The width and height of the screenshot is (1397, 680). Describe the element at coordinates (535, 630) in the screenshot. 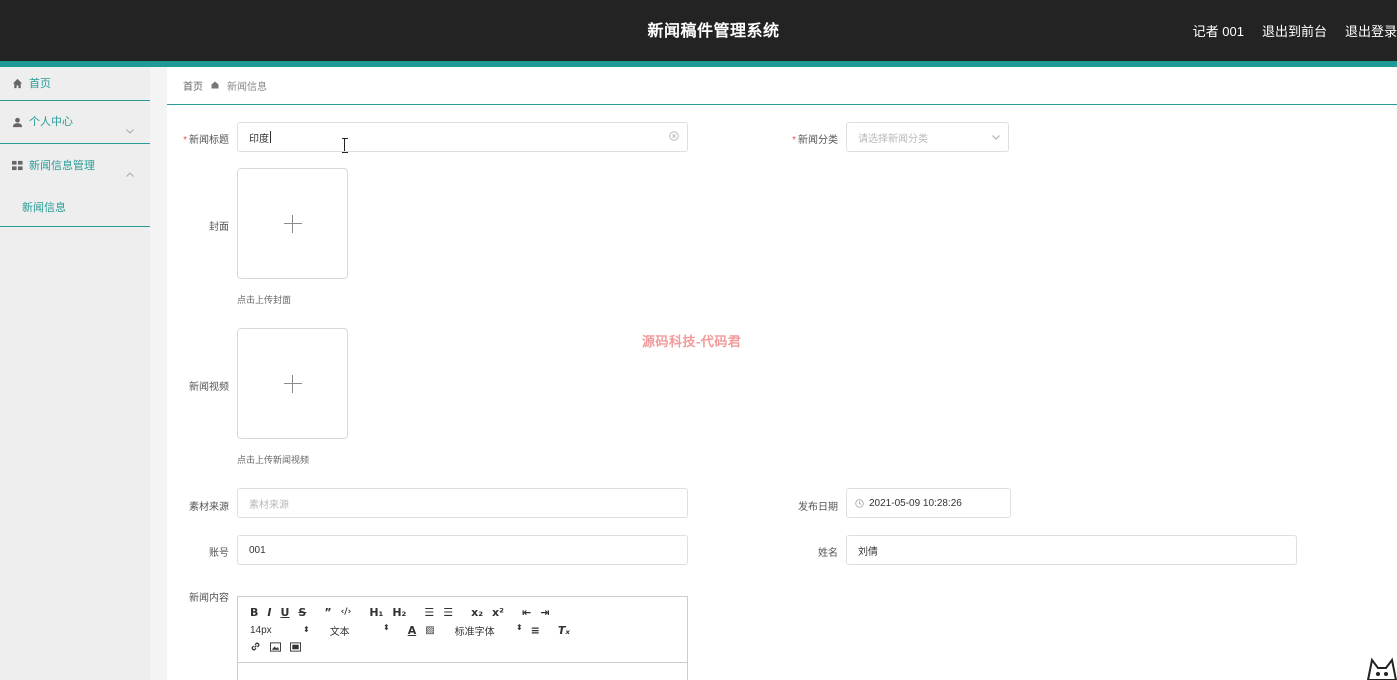

I see `align-button: ≡` at that location.